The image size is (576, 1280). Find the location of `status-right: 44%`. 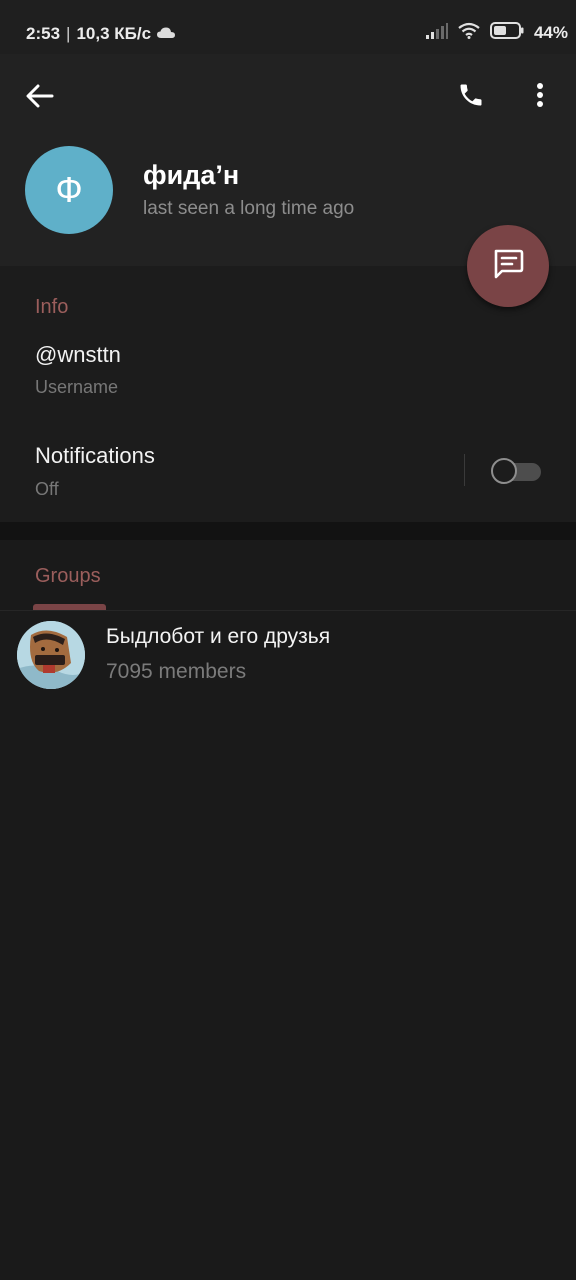

status-right: 44% is located at coordinates (496, 33).